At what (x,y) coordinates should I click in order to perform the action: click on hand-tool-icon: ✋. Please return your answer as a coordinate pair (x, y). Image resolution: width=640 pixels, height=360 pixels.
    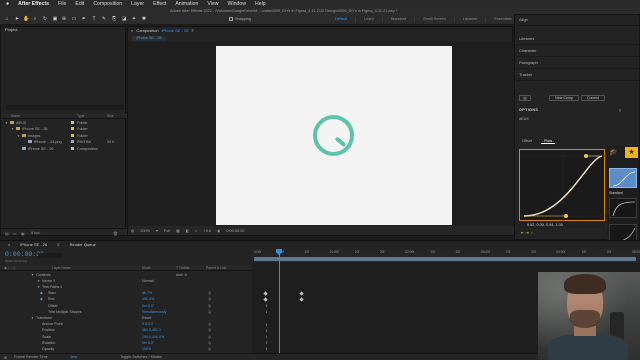
    Looking at the image, I should click on (26, 19).